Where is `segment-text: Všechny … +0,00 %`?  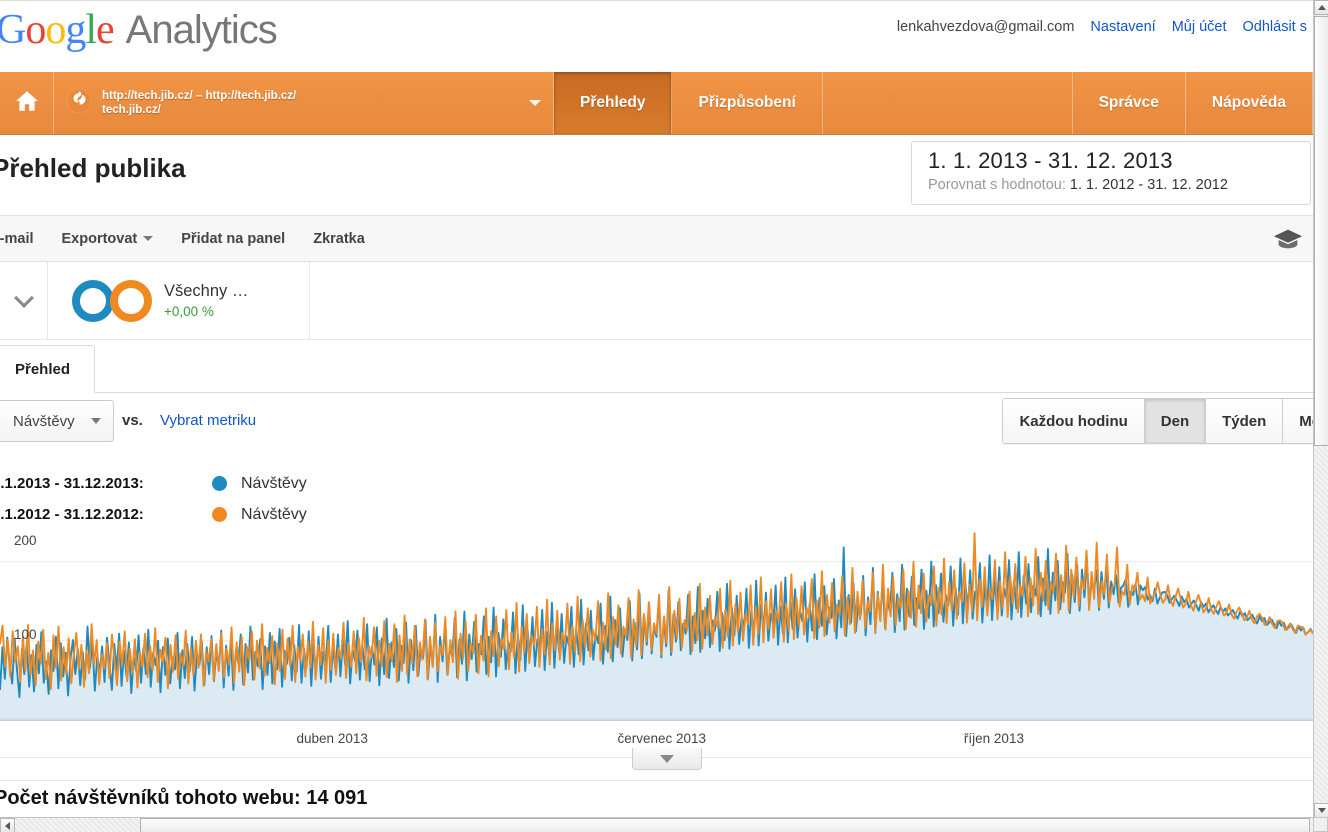 segment-text: Všechny … +0,00 % is located at coordinates (206, 300).